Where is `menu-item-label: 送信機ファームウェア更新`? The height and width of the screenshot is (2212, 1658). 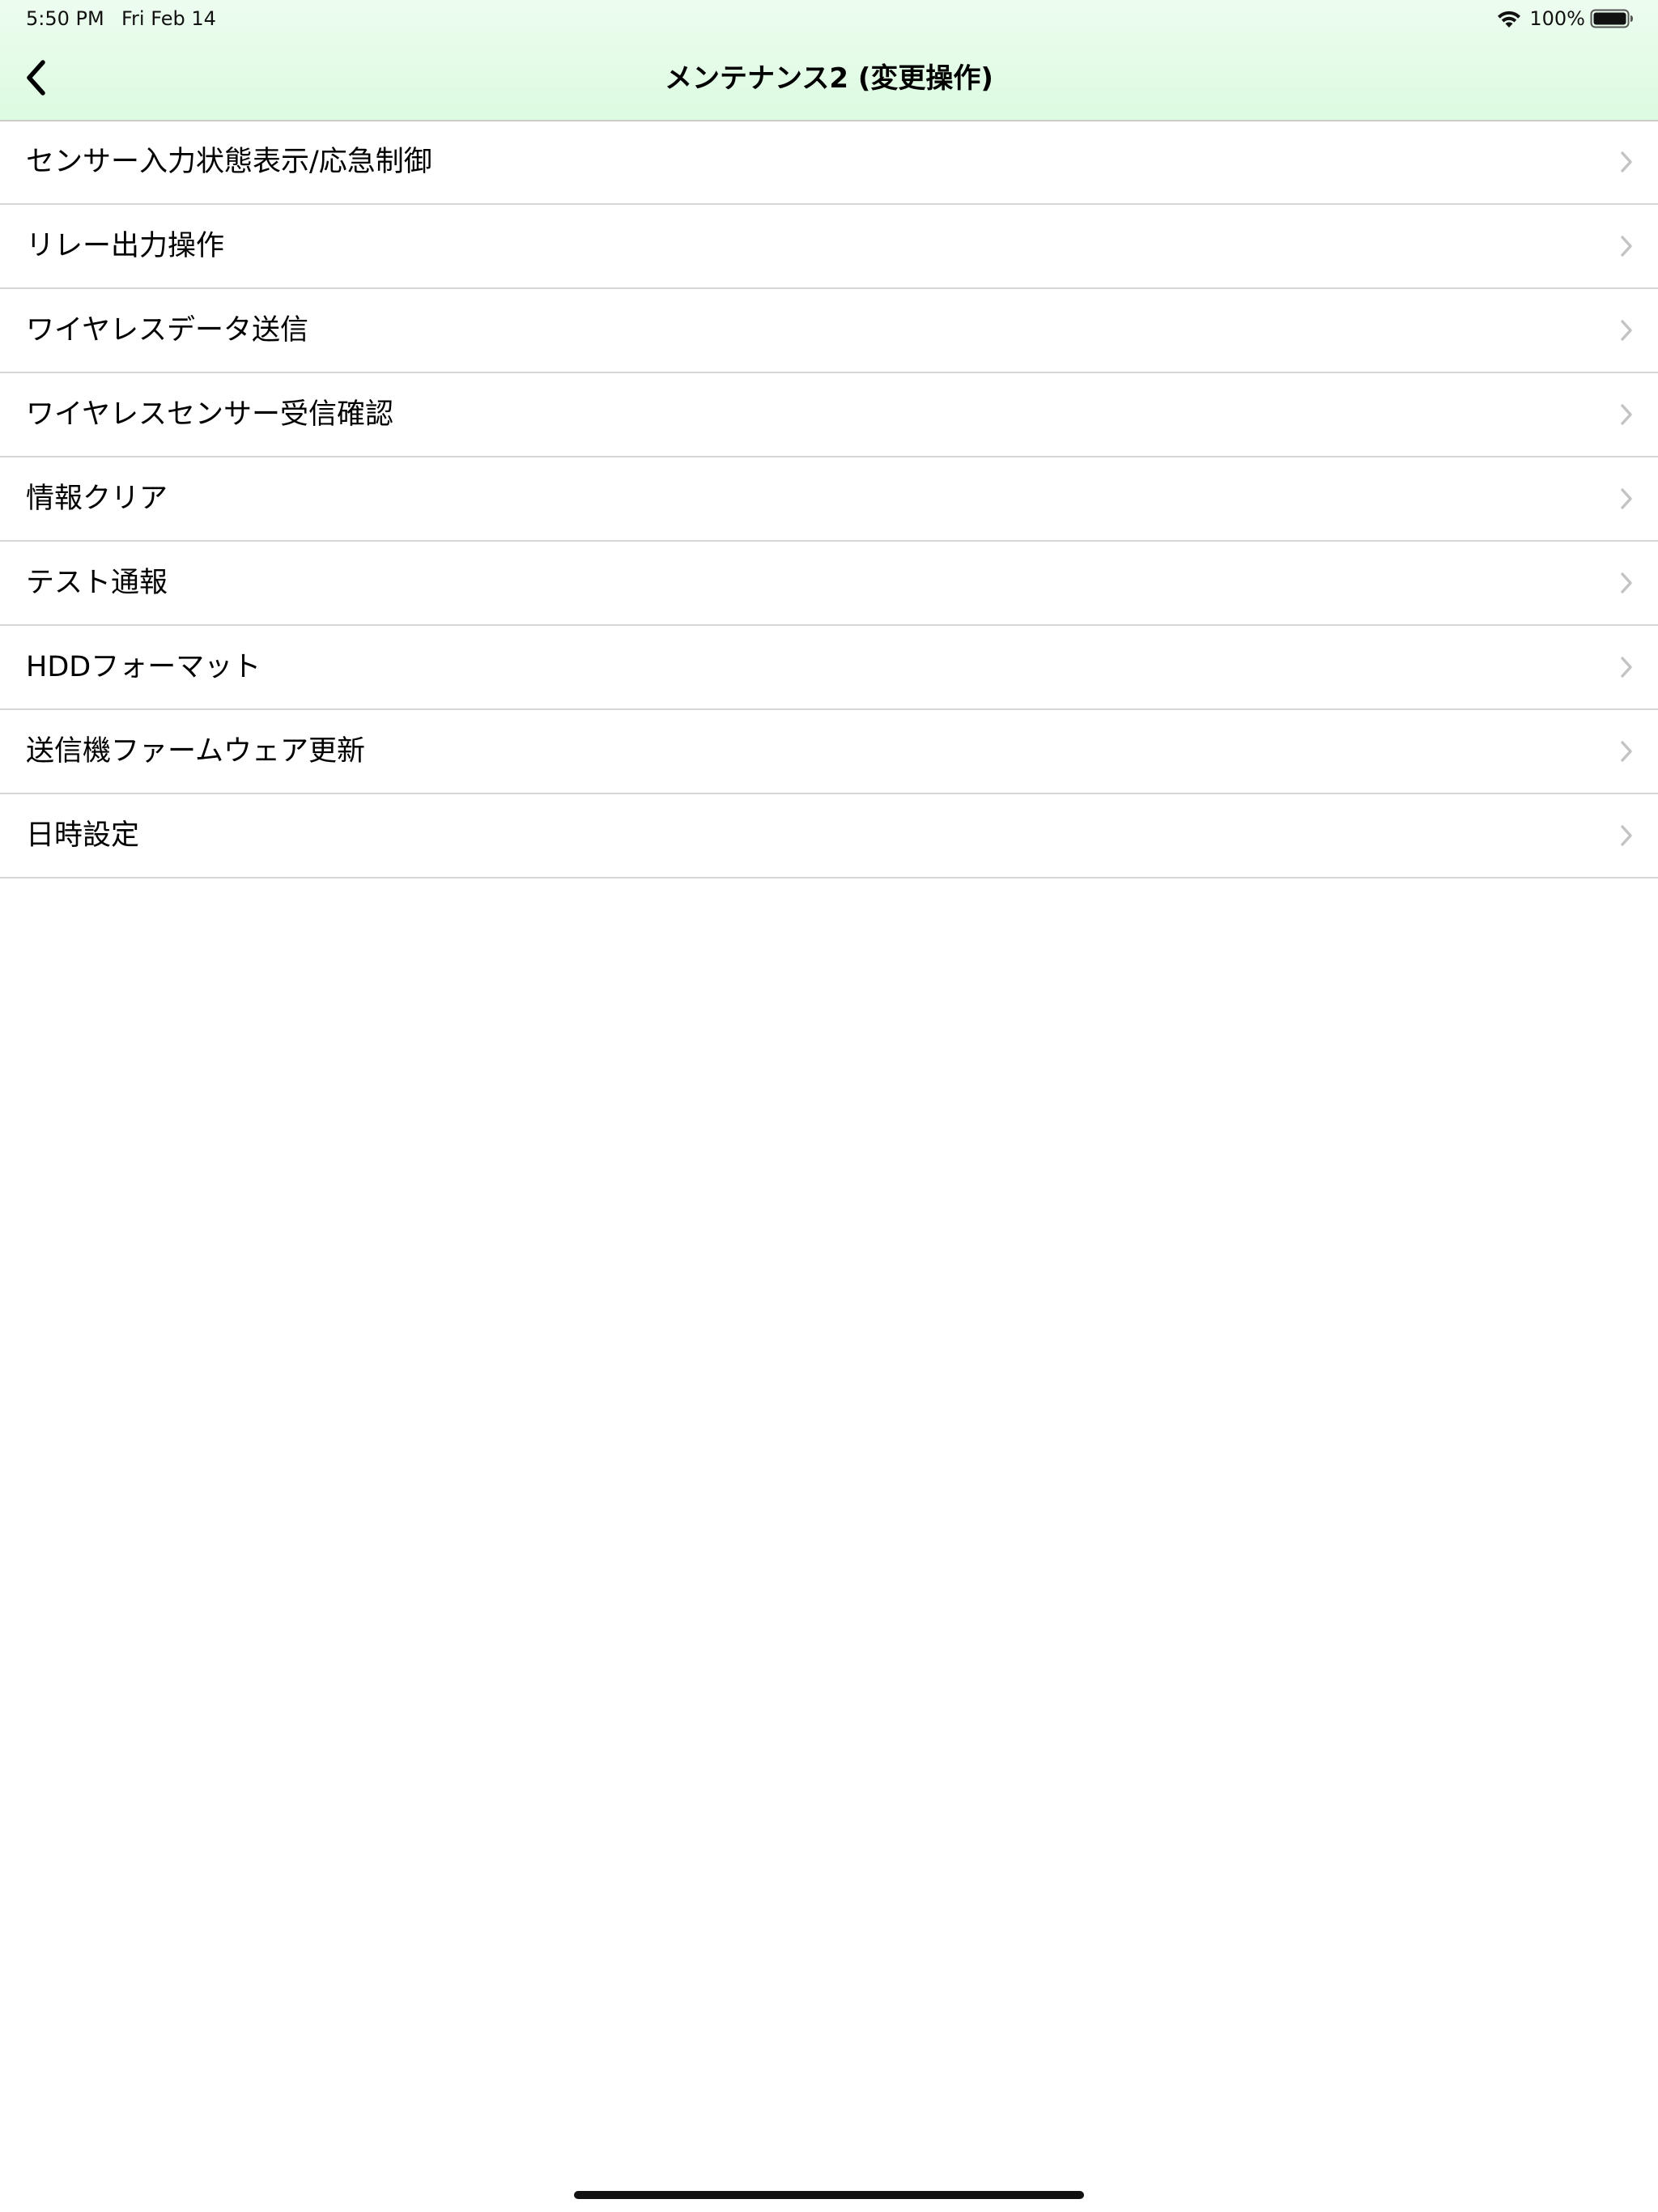 menu-item-label: 送信機ファームウェア更新 is located at coordinates (195, 752).